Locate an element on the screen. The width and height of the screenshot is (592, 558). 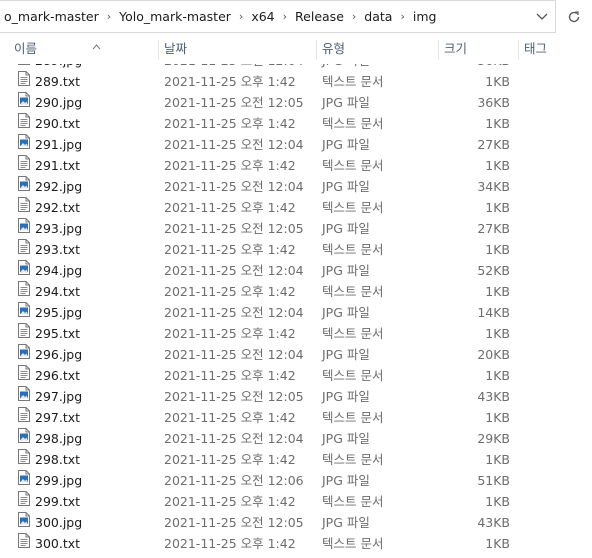
file-row: 292.jpg 2021-11-25 오전 12:04 JPG 파일 34KB is located at coordinates (296, 186).